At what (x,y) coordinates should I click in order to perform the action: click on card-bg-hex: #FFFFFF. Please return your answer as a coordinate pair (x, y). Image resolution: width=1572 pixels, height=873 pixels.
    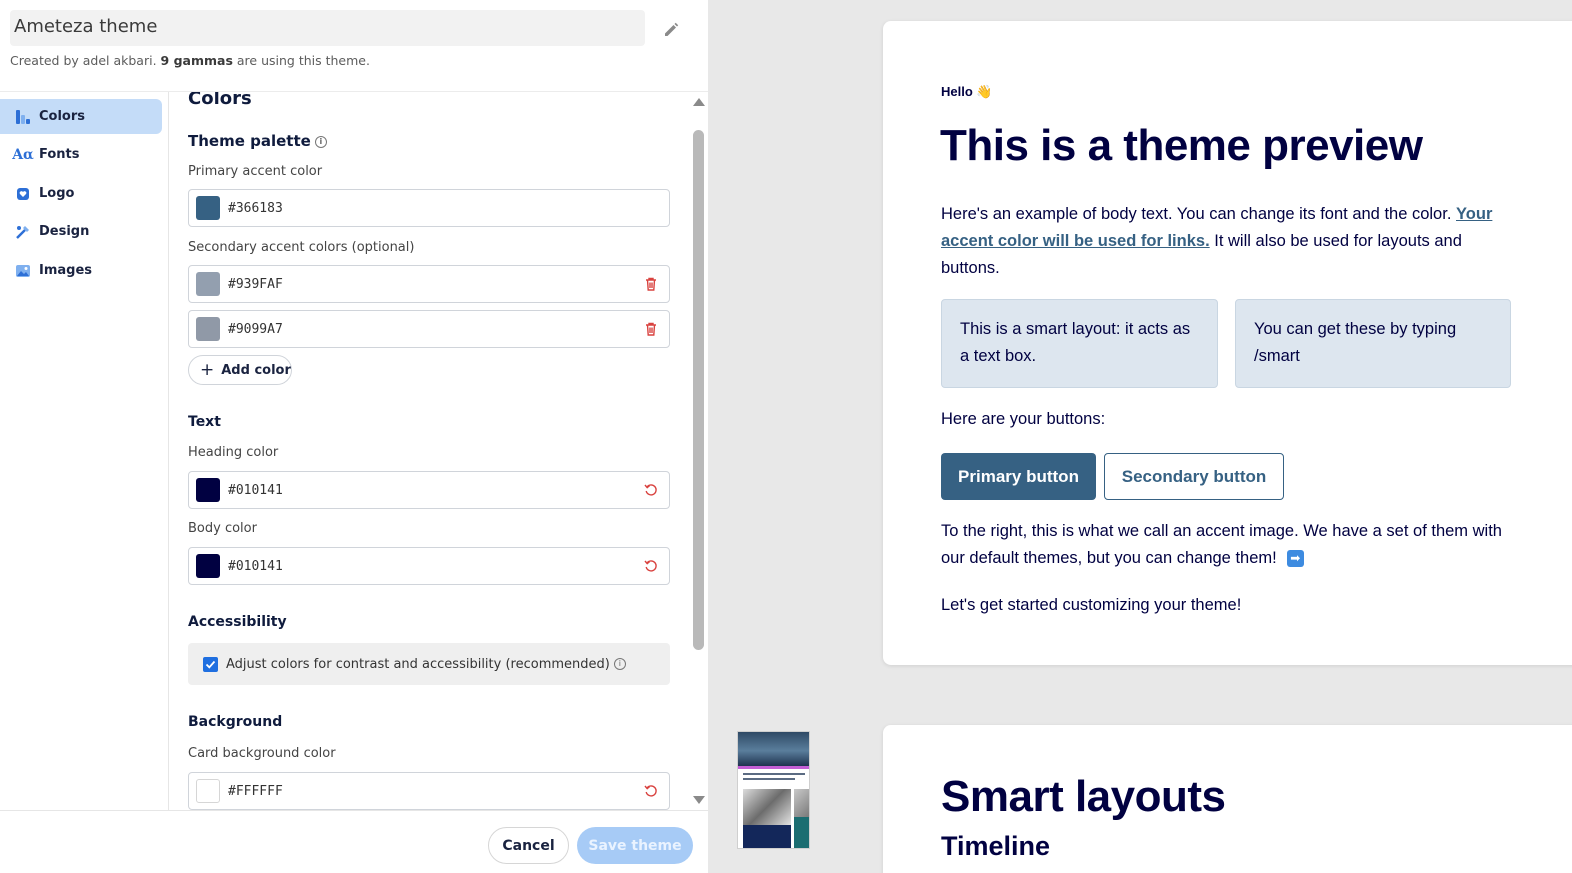
    Looking at the image, I should click on (255, 791).